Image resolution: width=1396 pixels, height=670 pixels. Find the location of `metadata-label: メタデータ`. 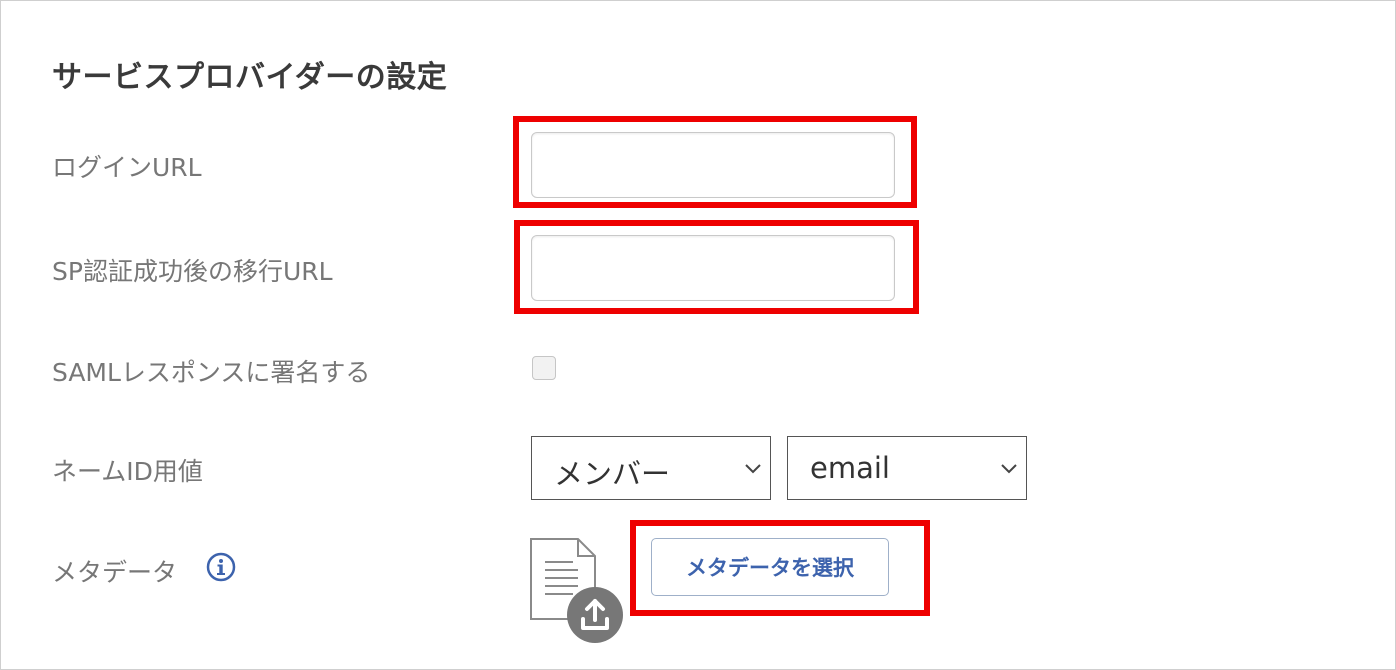

metadata-label: メタデータ is located at coordinates (115, 572).